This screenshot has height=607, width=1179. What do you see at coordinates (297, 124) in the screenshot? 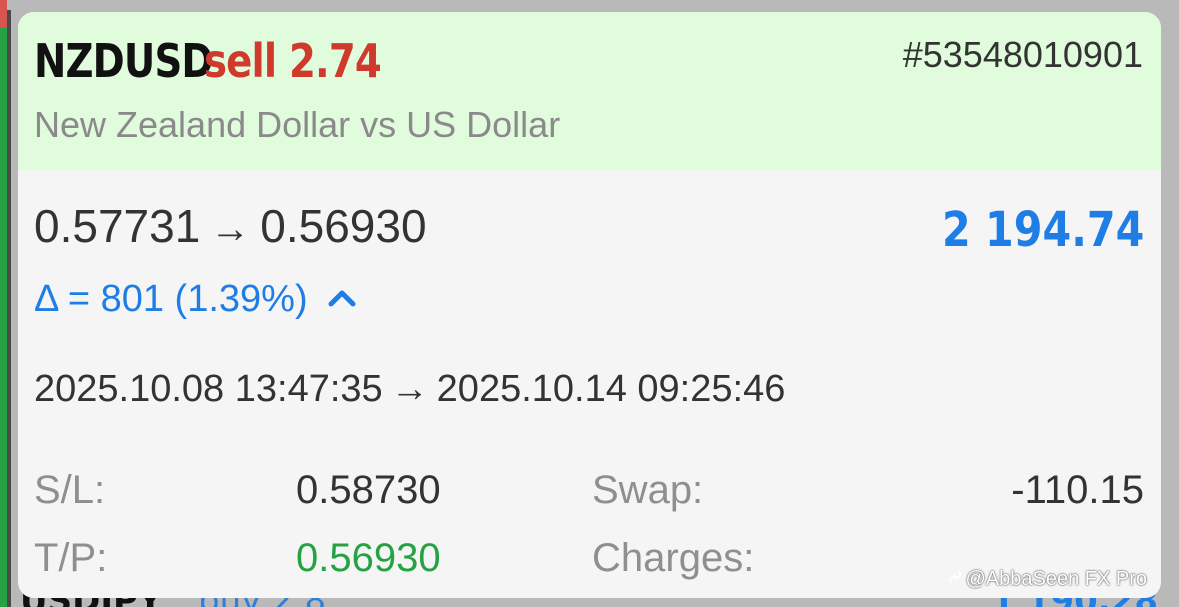
I see `symbol-description: New Zealand Dollar vs US Dollar` at bounding box center [297, 124].